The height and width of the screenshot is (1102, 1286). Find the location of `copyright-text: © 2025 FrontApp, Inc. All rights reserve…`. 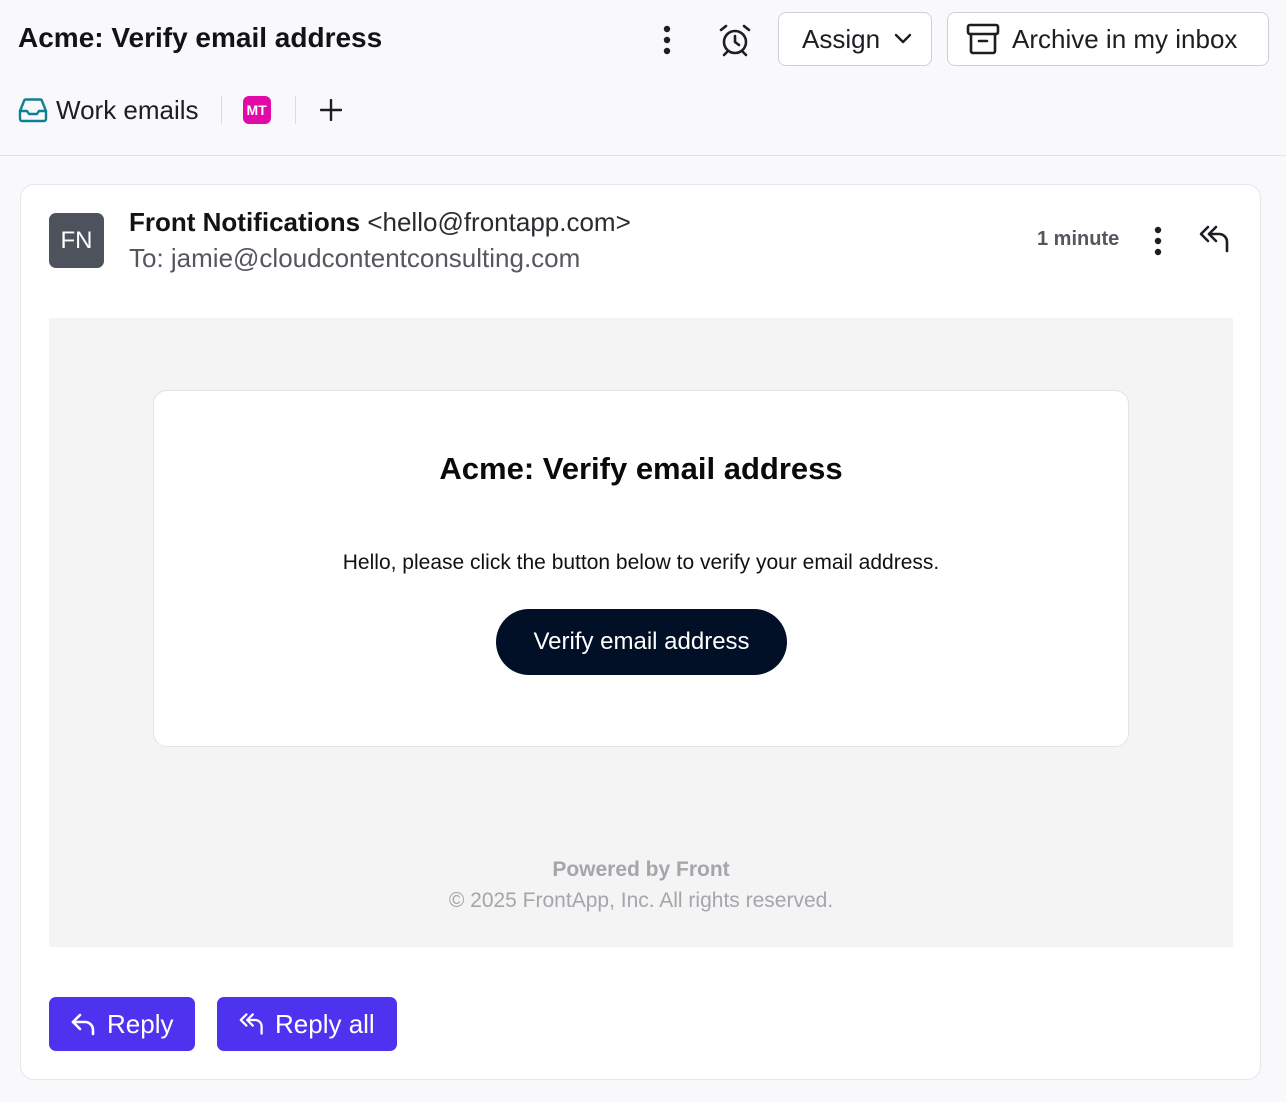

copyright-text: © 2025 FrontApp, Inc. All rights reserve… is located at coordinates (641, 900).